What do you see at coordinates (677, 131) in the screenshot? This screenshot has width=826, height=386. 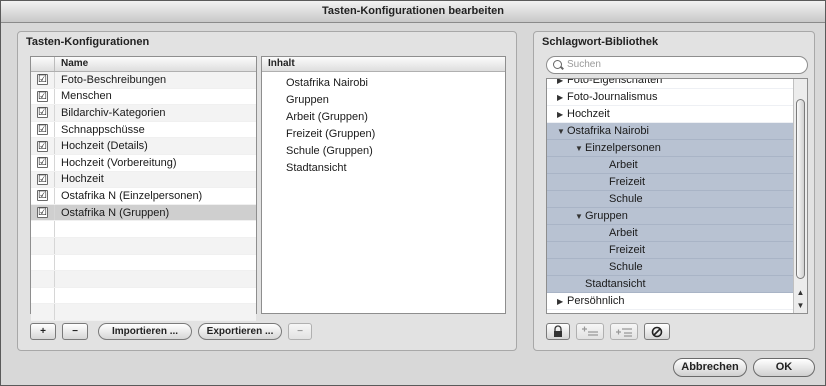 I see `keyword-tree-item: ▼ Ostafrika Nairobi` at bounding box center [677, 131].